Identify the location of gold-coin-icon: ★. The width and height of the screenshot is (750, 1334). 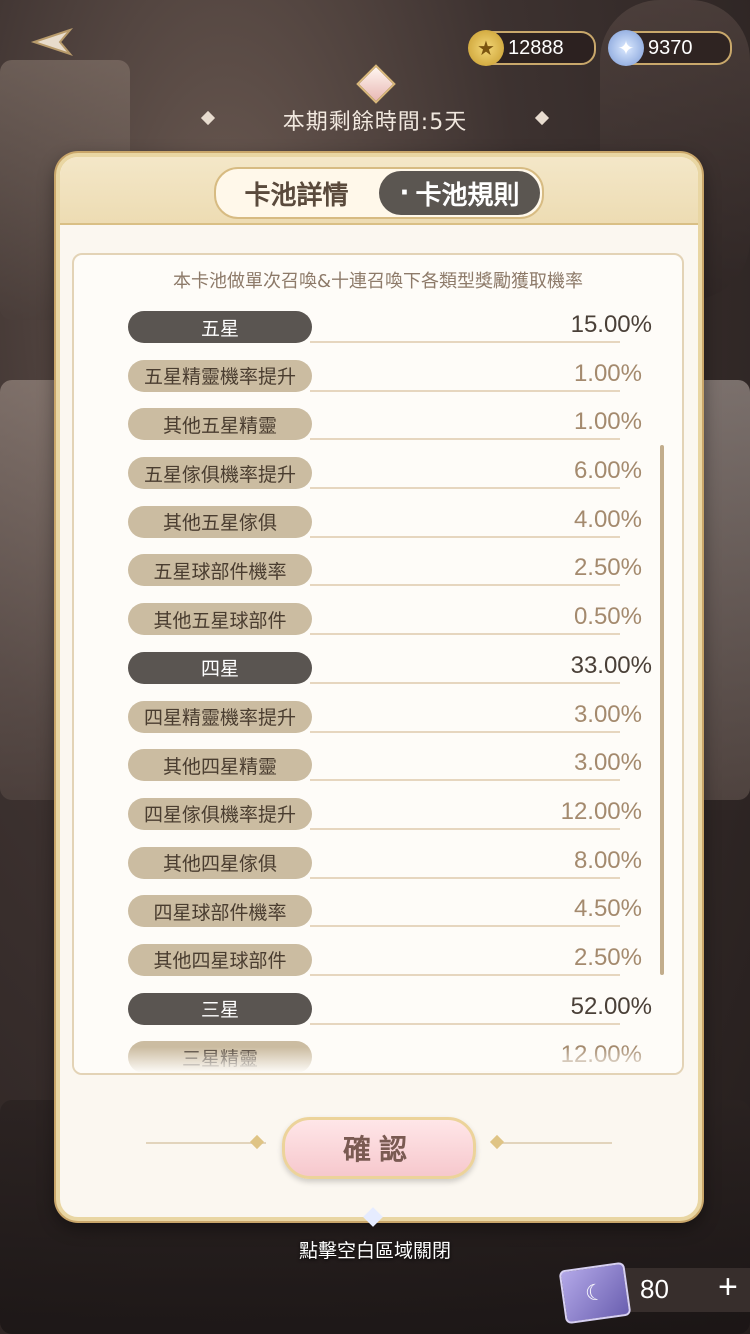
(486, 48).